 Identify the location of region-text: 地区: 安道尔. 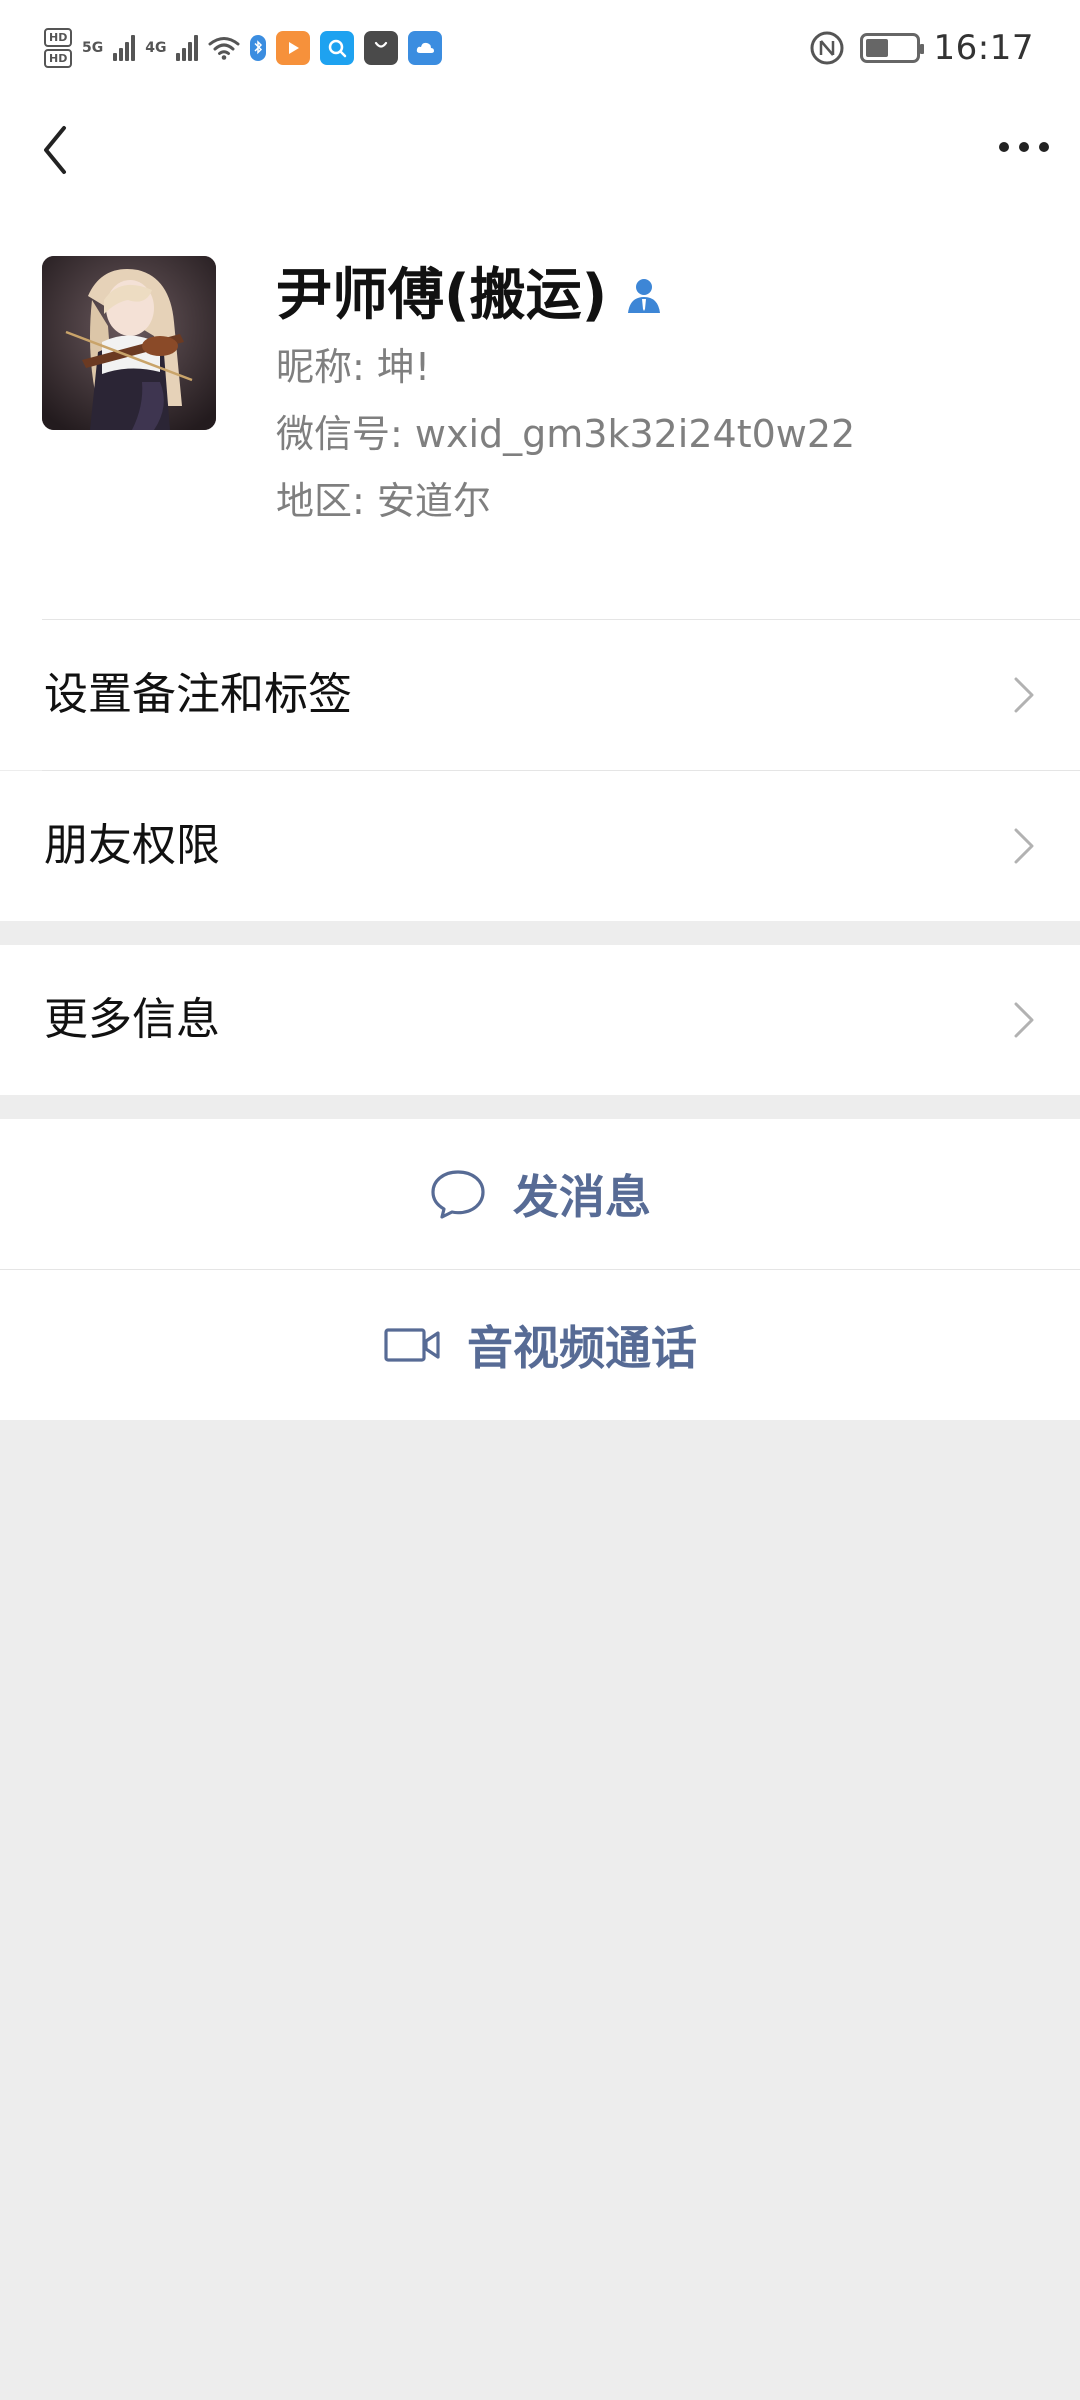
(383, 501).